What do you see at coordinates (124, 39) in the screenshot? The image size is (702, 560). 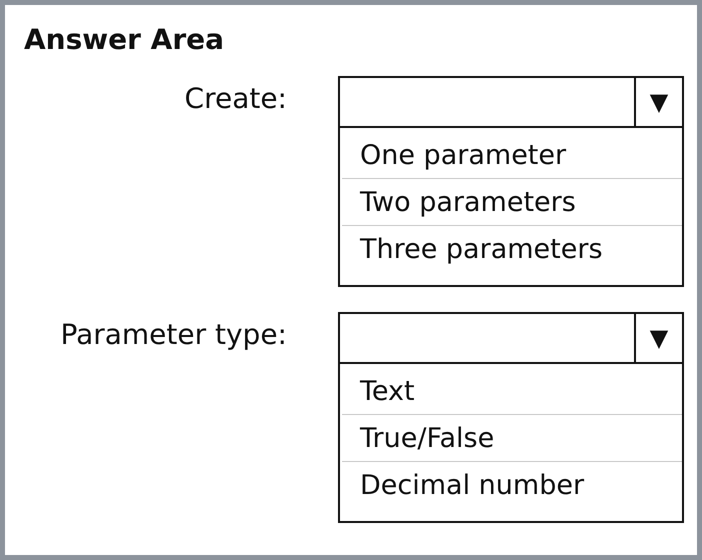 I see `section-title: Answer Area` at bounding box center [124, 39].